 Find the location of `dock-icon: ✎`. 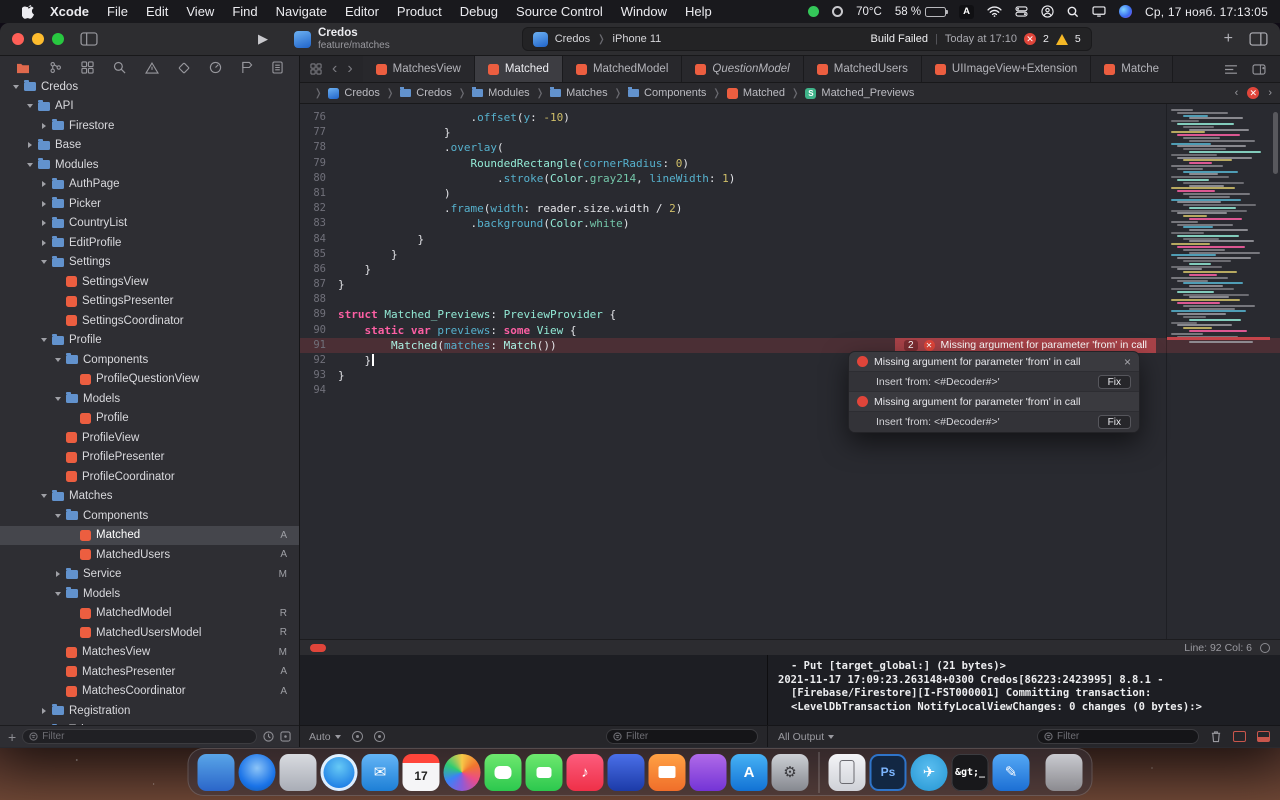

dock-icon: ✎ is located at coordinates (1011, 772).